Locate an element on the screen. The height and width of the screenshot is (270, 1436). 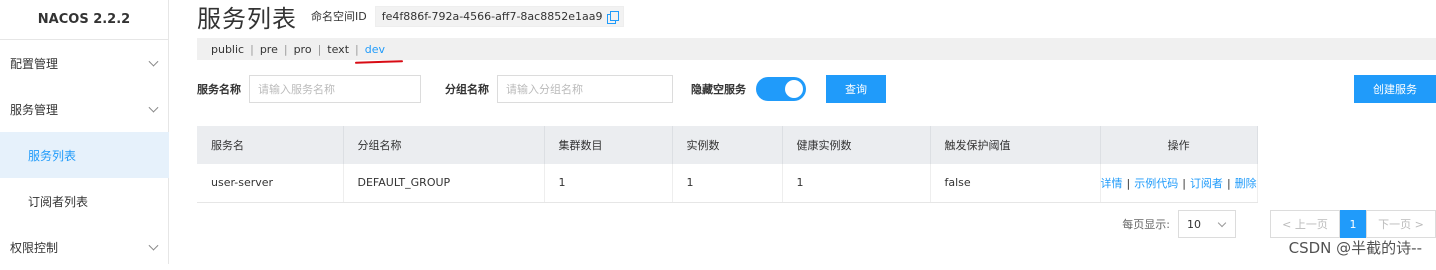
table-header-row: 服务名 分组名称 集群数目 实例数 健康实例数 触发保护阈值 操作 is located at coordinates (727, 145).